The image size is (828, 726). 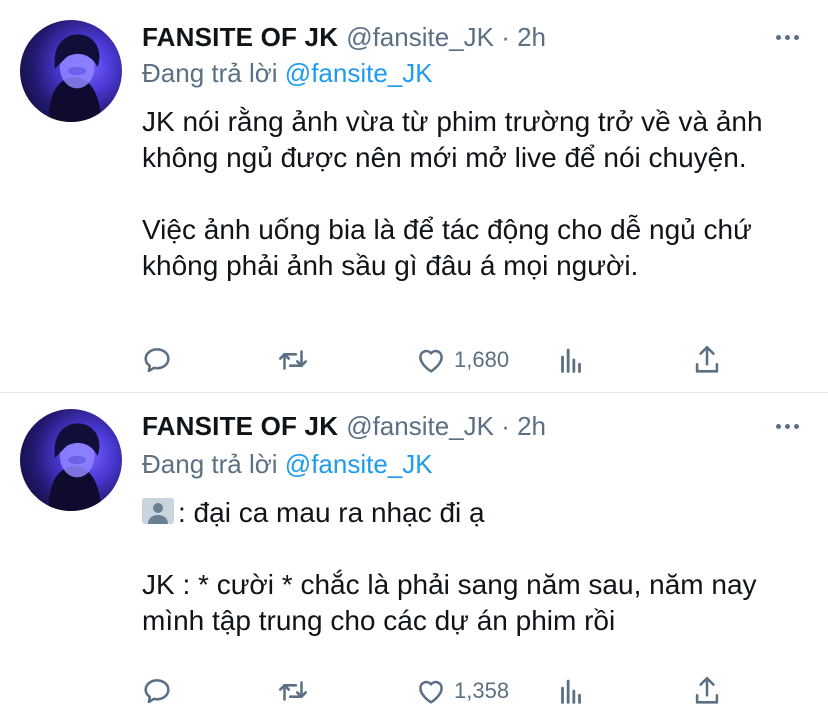 What do you see at coordinates (482, 359) in the screenshot?
I see `like-count: 1,680` at bounding box center [482, 359].